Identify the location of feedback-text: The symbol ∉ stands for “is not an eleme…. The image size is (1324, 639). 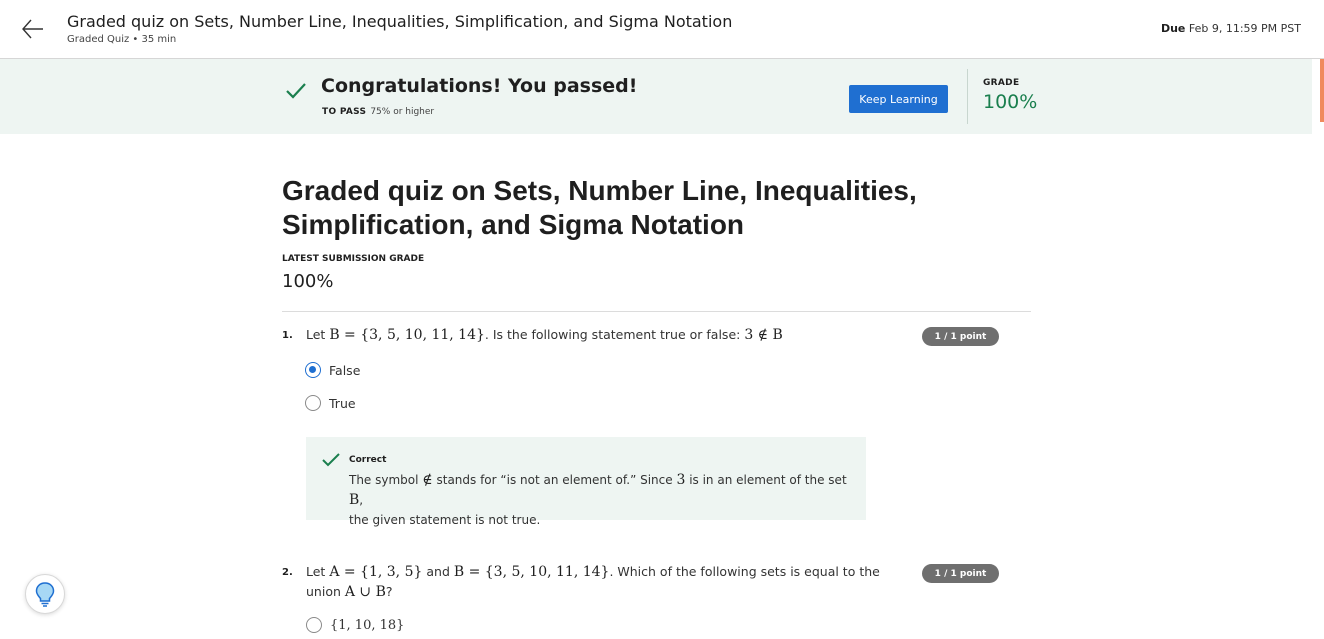
(605, 500).